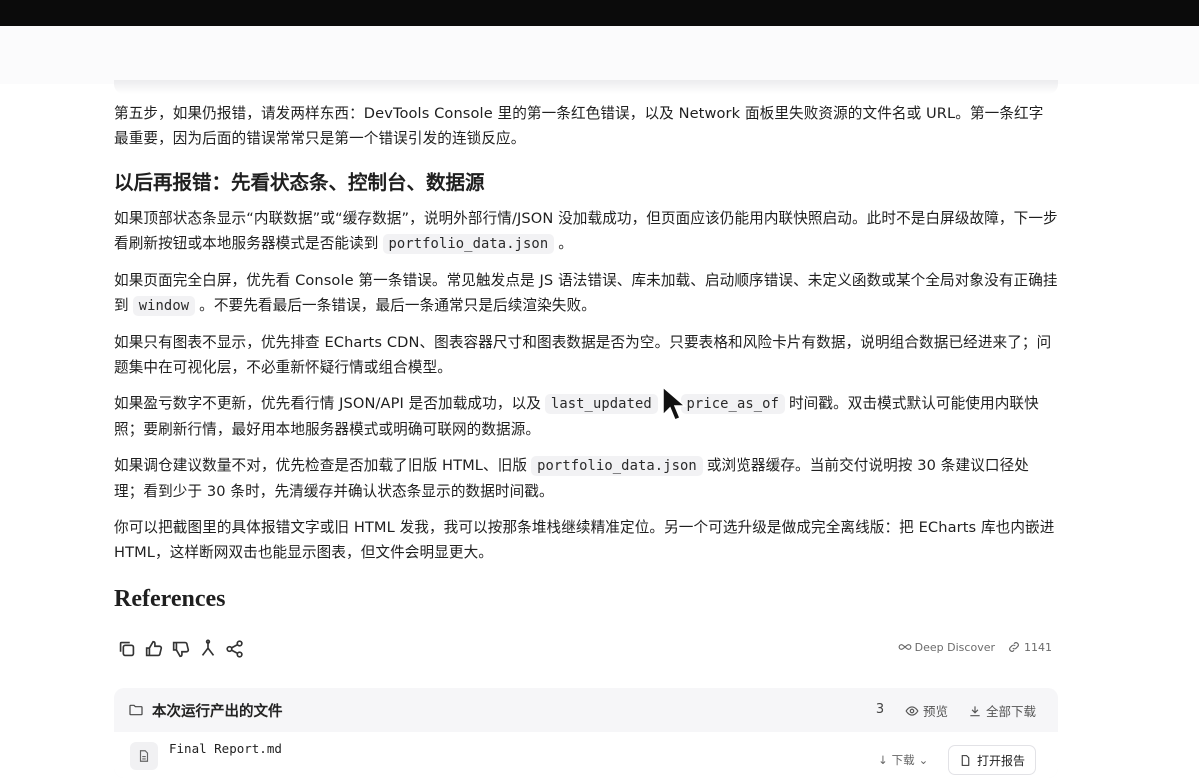  I want to click on link-count: 1141, so click(1029, 647).